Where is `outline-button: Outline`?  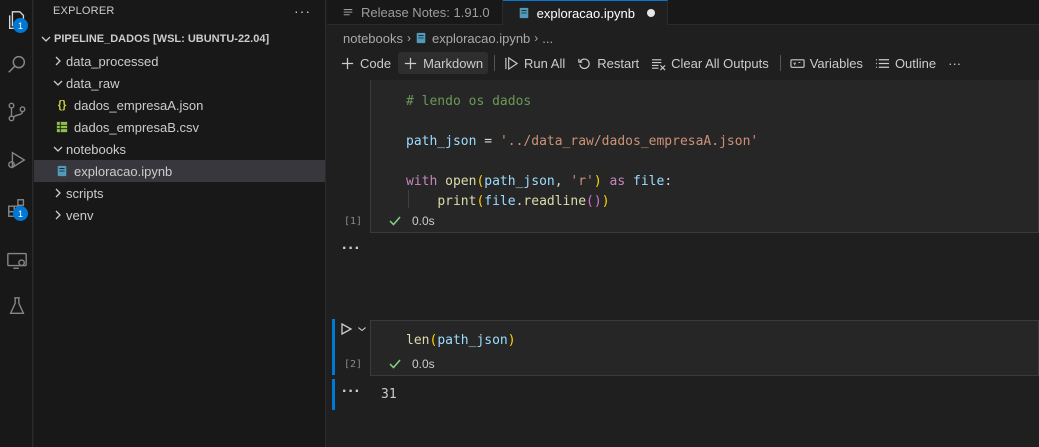 outline-button: Outline is located at coordinates (905, 63).